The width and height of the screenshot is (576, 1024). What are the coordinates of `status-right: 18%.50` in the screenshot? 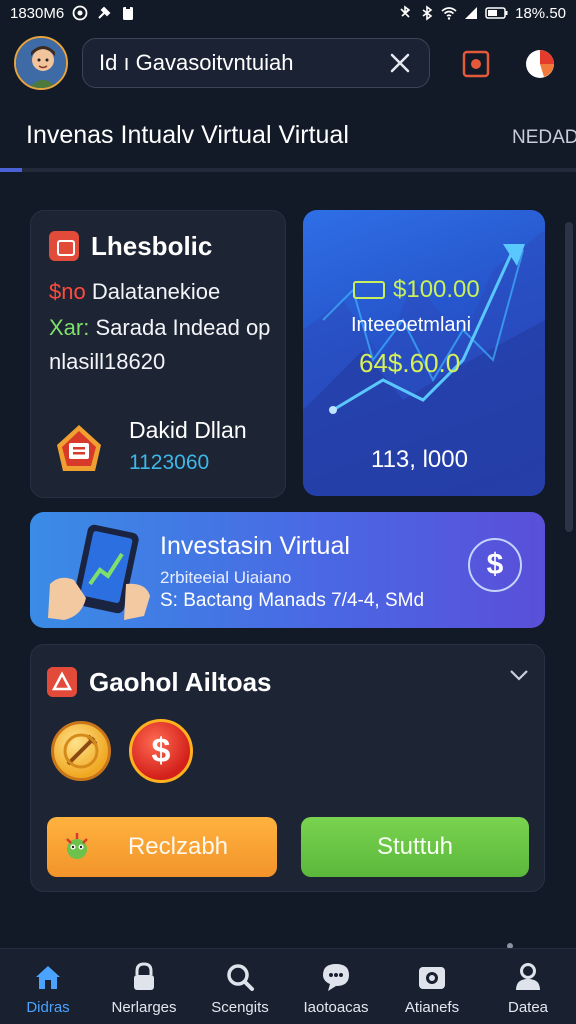 It's located at (481, 13).